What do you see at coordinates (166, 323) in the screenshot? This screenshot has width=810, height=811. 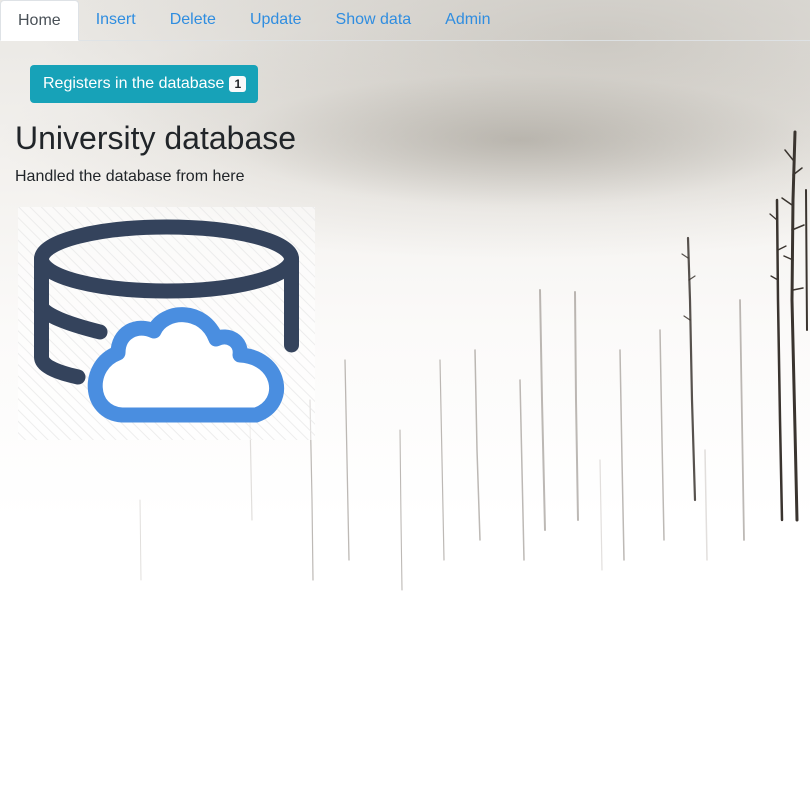 I see `database-cloud-icon` at bounding box center [166, 323].